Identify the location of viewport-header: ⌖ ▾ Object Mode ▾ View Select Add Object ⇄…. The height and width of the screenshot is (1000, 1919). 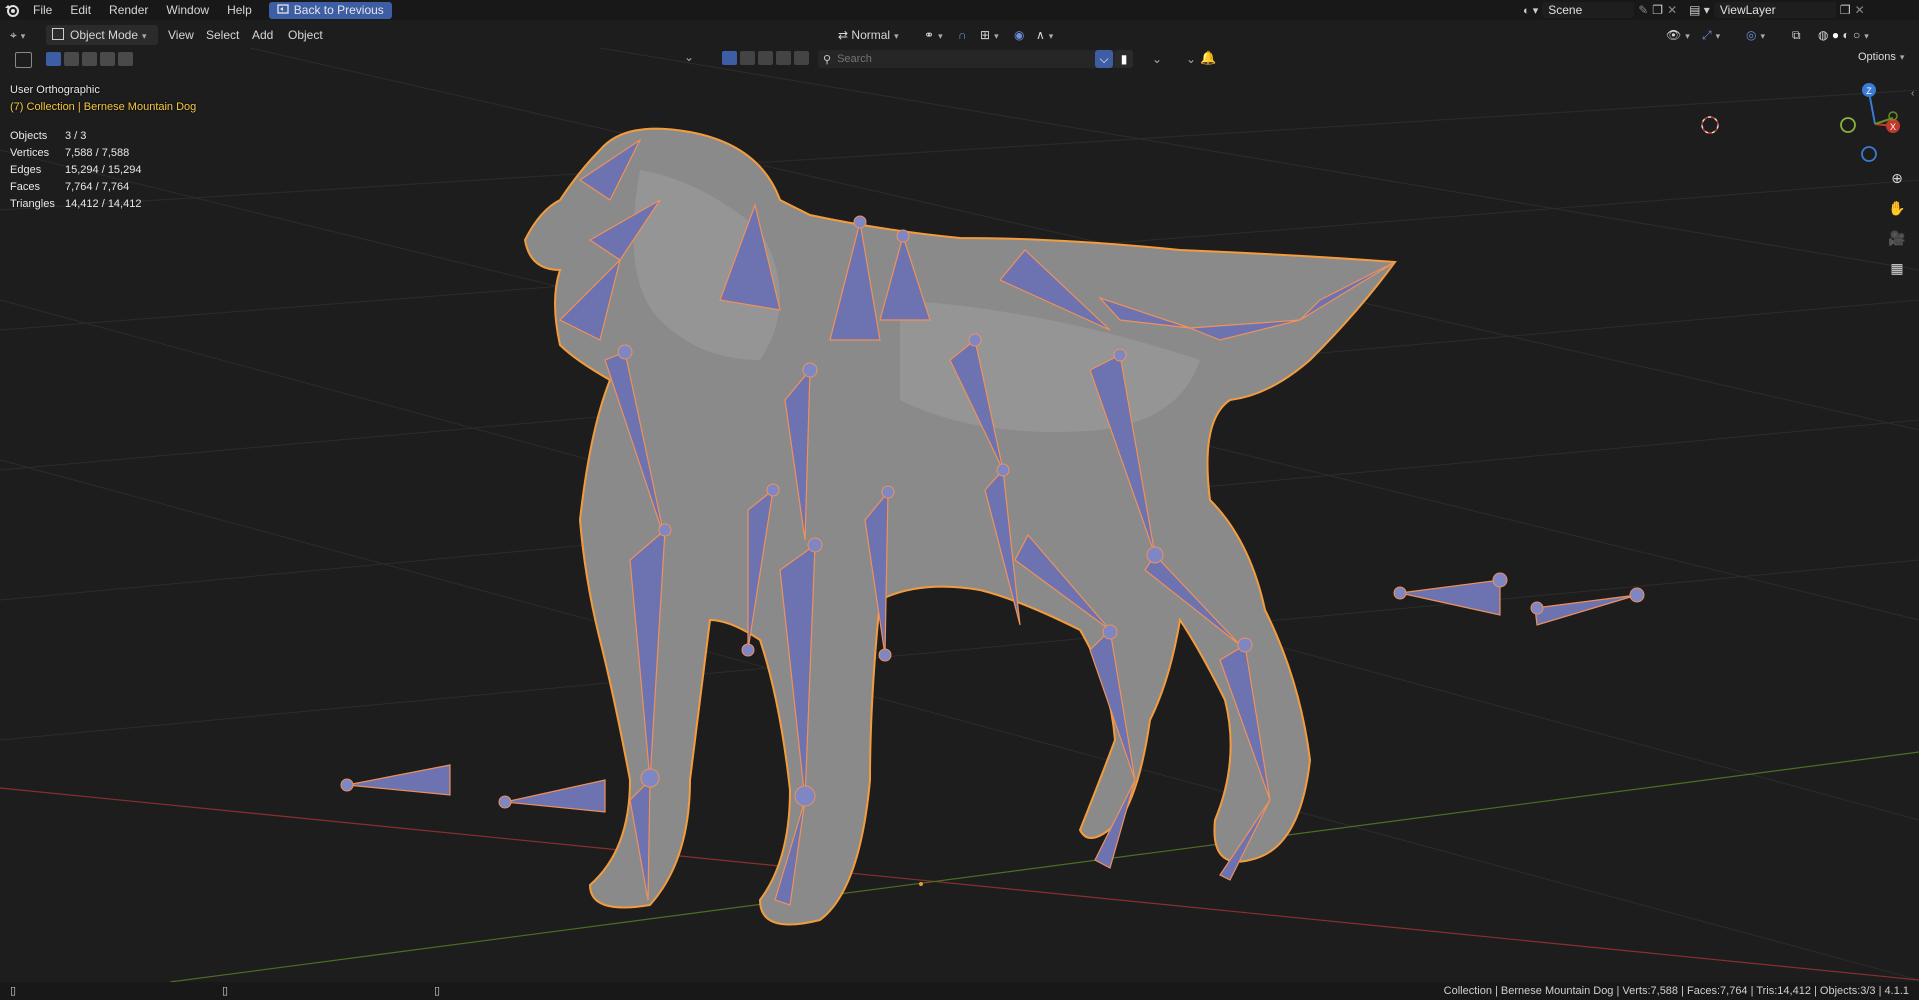
(959, 34).